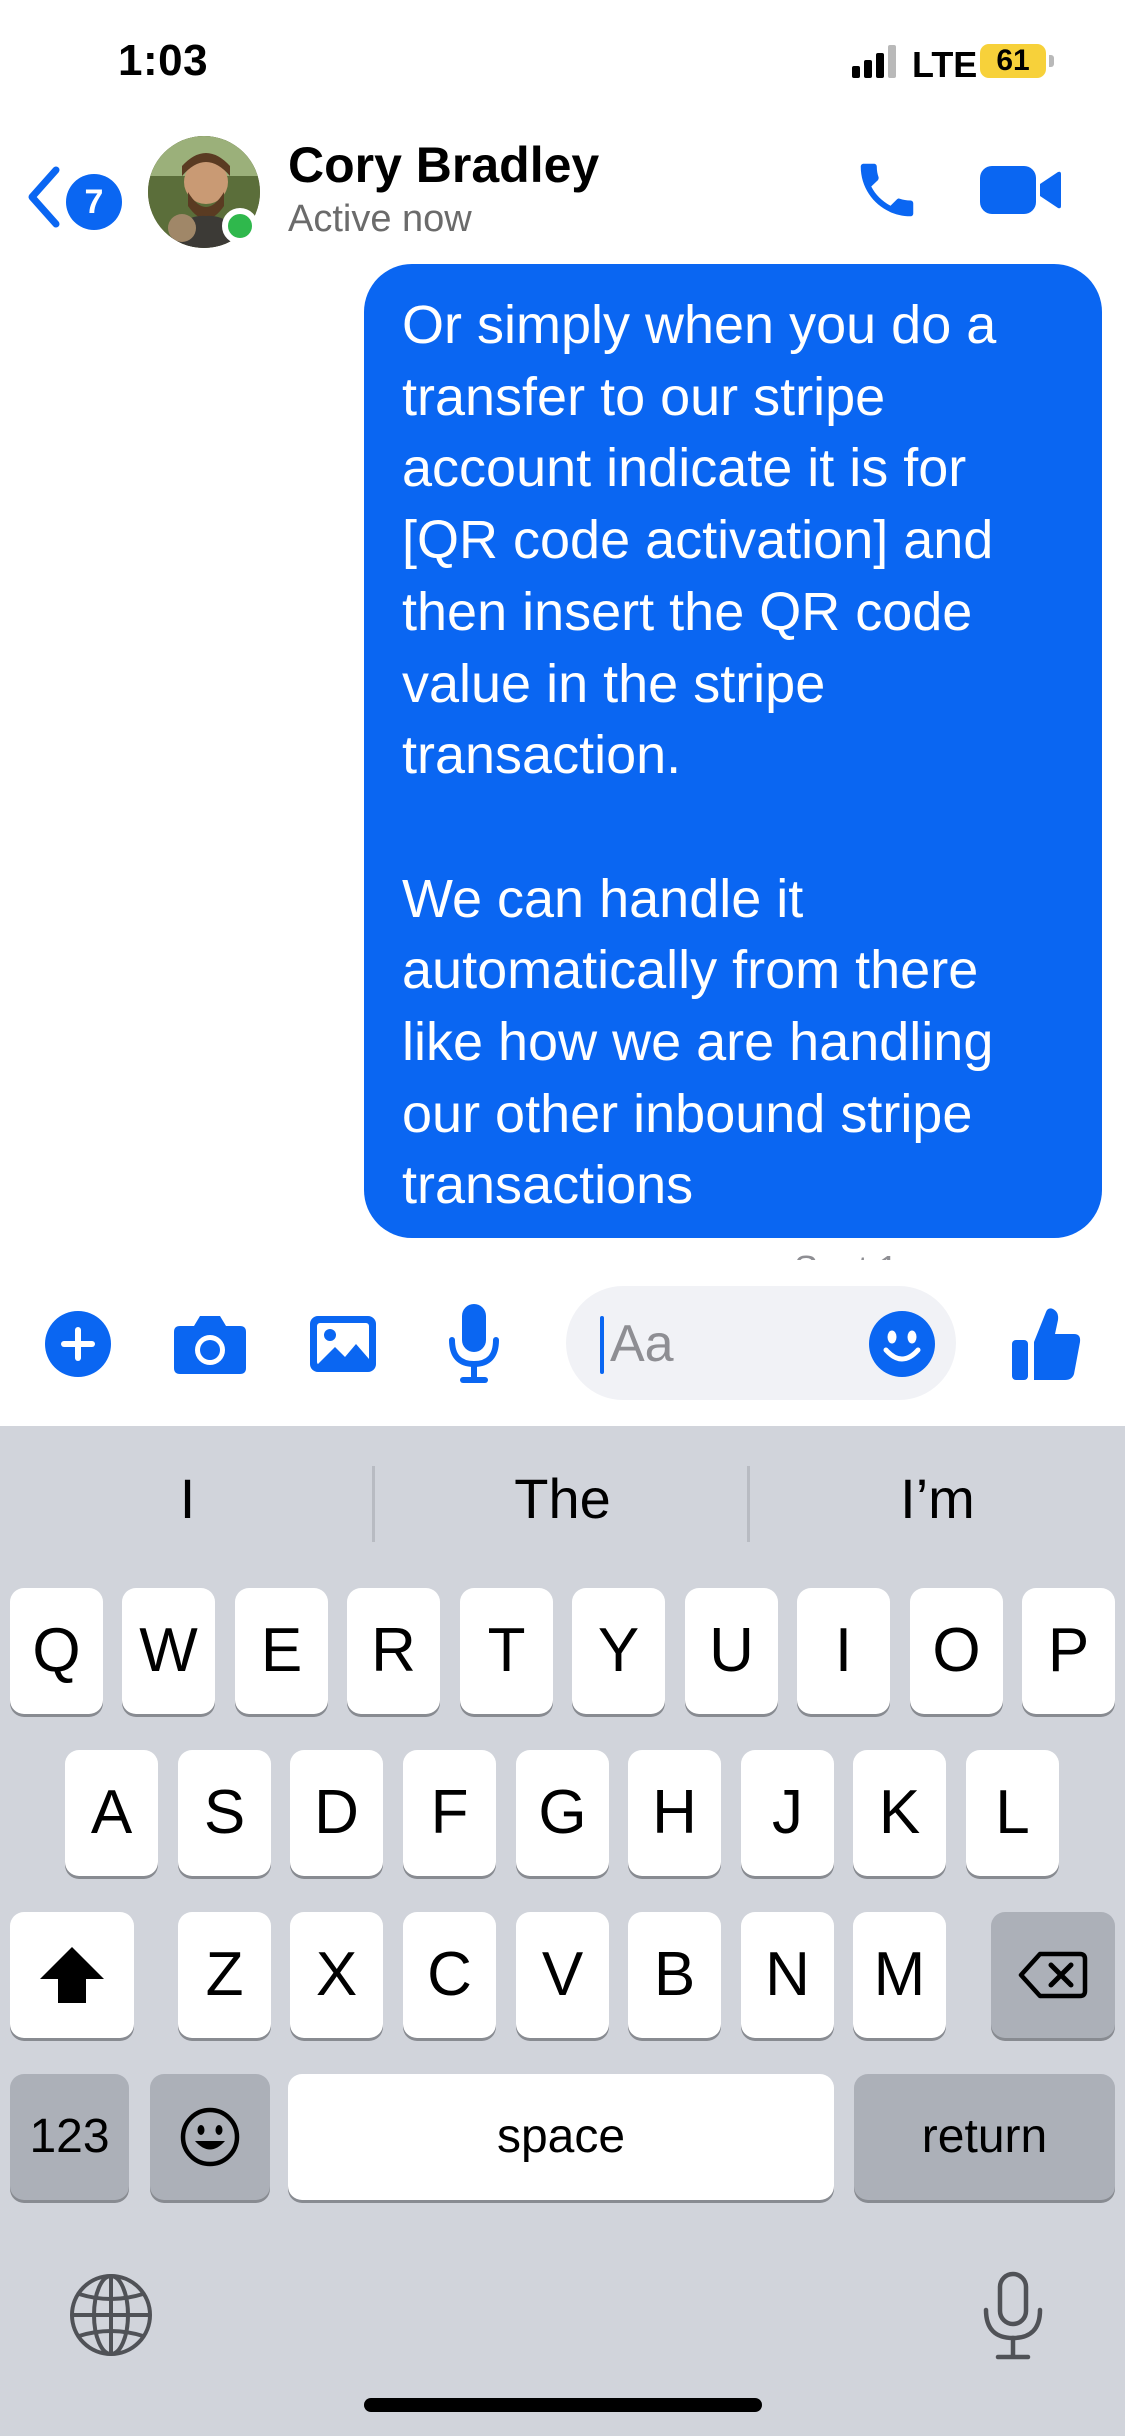 Image resolution: width=1125 pixels, height=2436 pixels. I want to click on battery-level: 61, so click(1013, 60).